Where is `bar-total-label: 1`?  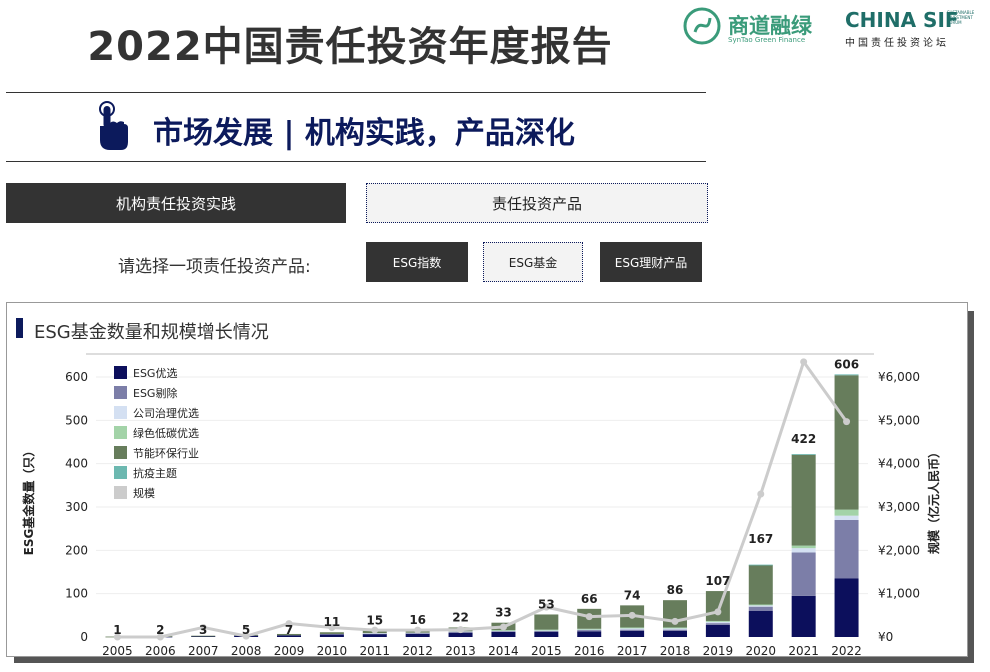
bar-total-label: 1 is located at coordinates (117, 630).